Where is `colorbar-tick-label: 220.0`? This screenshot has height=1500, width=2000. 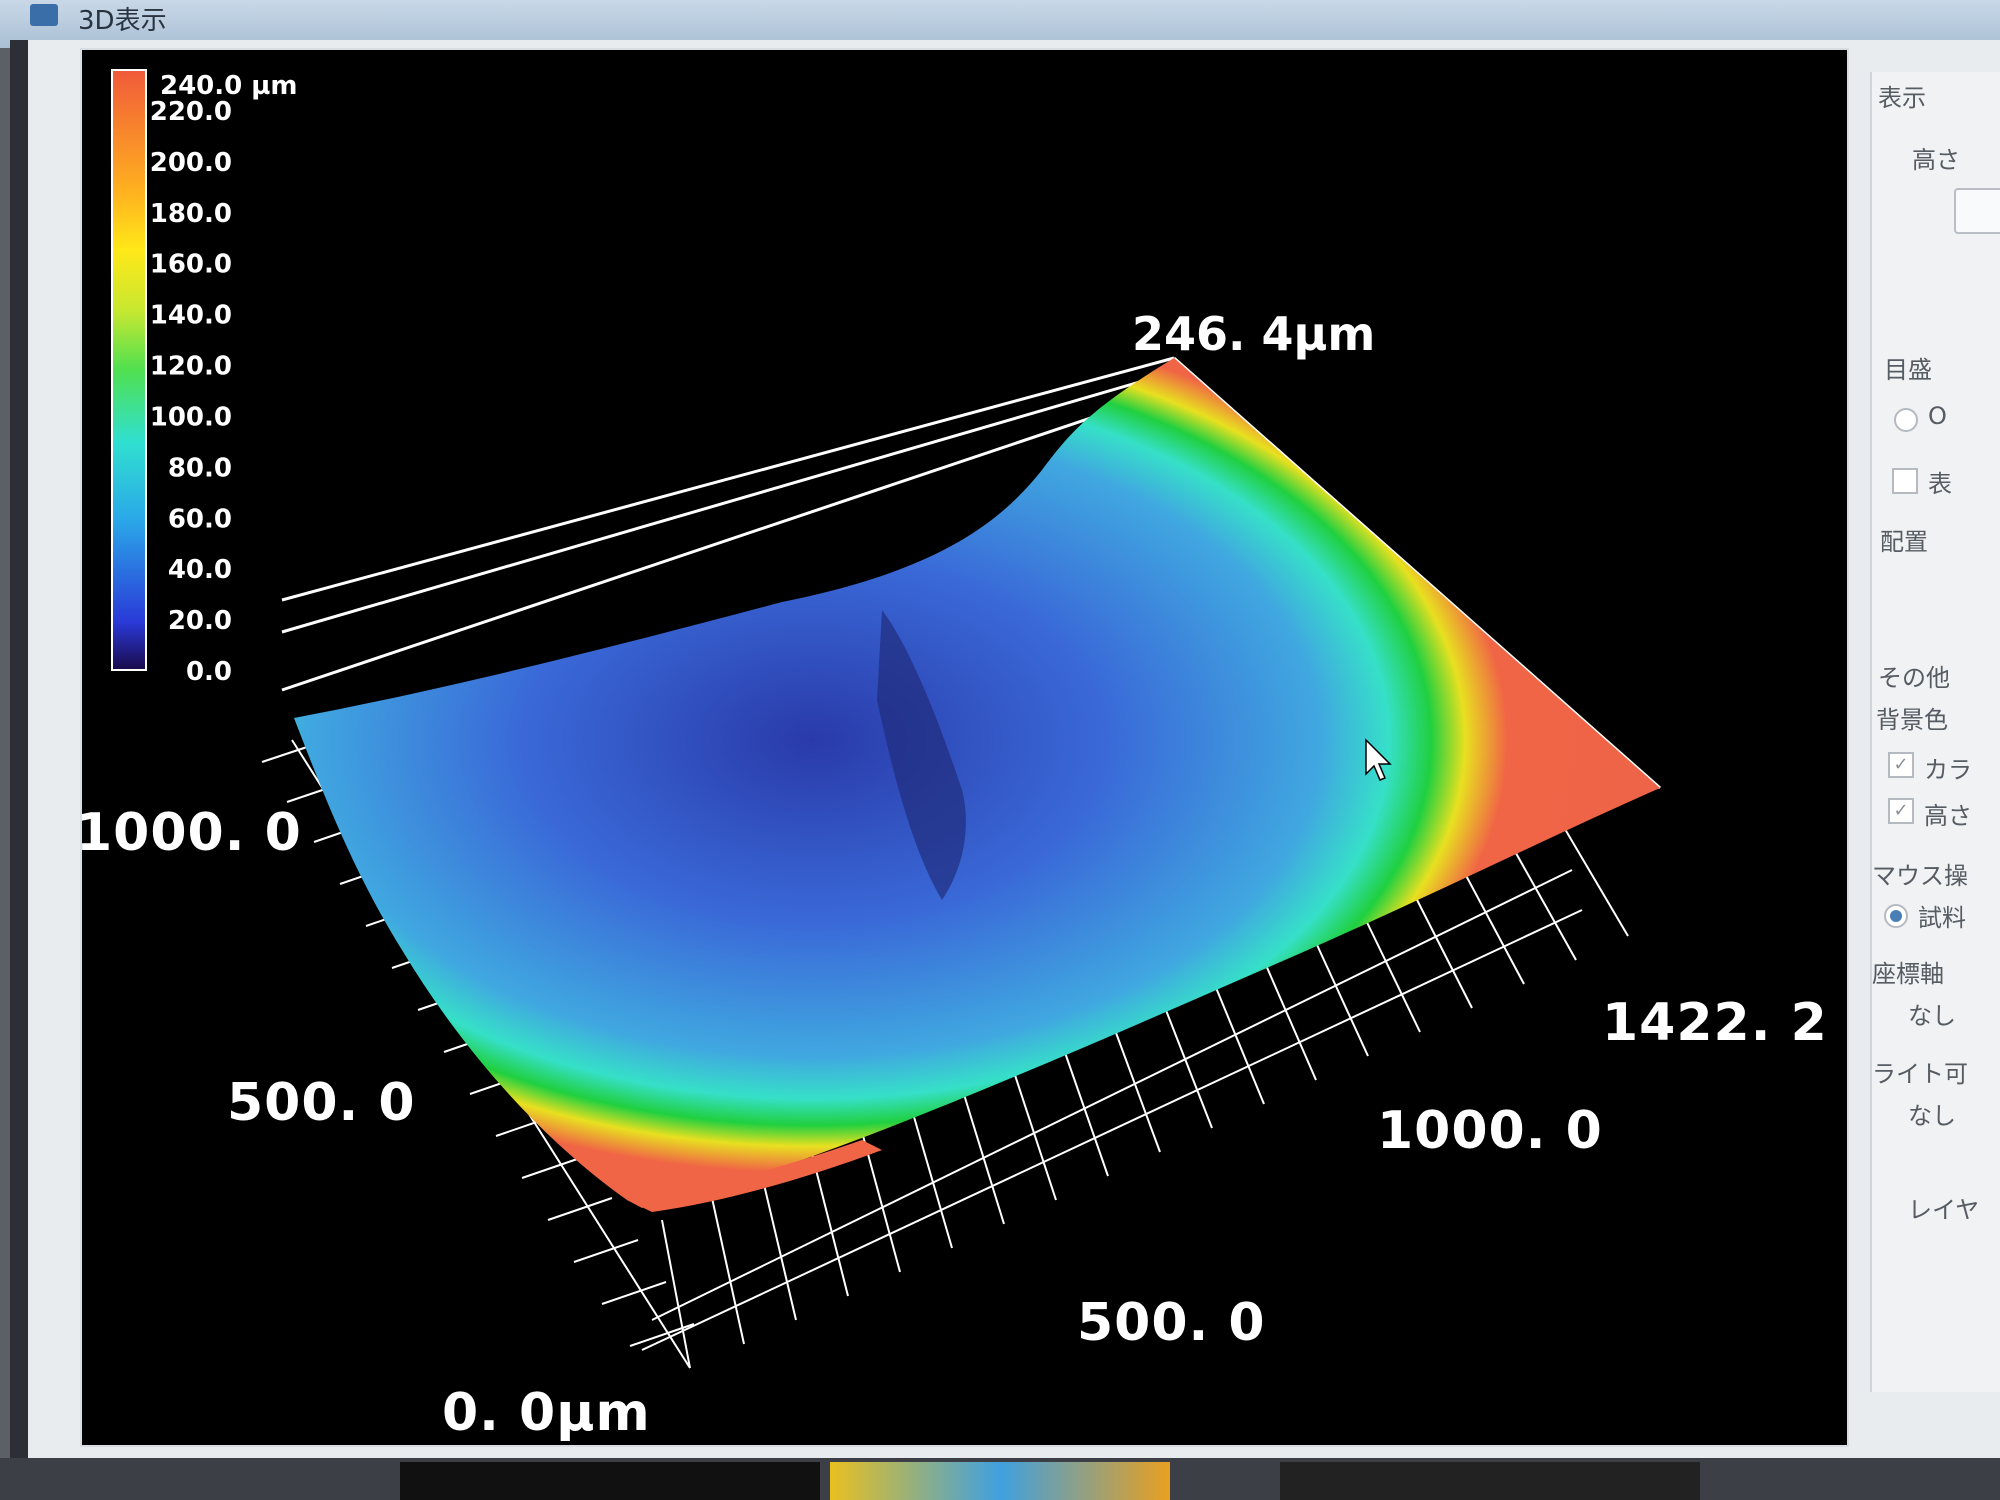
colorbar-tick-label: 220.0 is located at coordinates (191, 112).